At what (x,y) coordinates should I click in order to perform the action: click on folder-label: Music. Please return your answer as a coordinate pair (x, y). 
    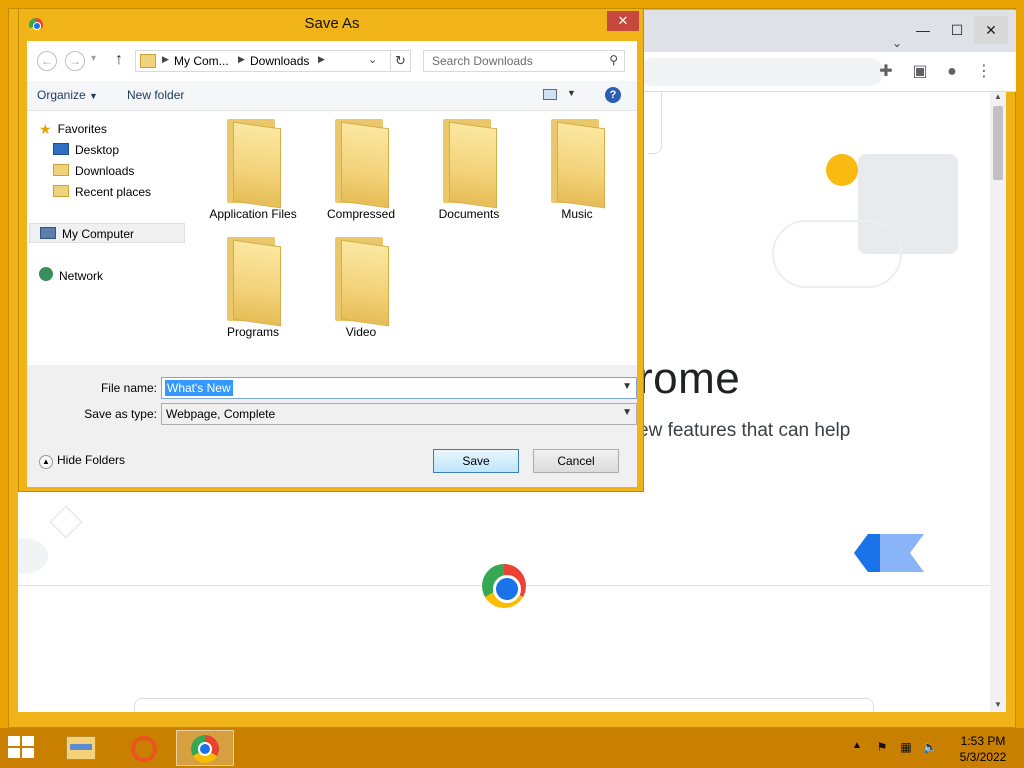
    Looking at the image, I should click on (577, 214).